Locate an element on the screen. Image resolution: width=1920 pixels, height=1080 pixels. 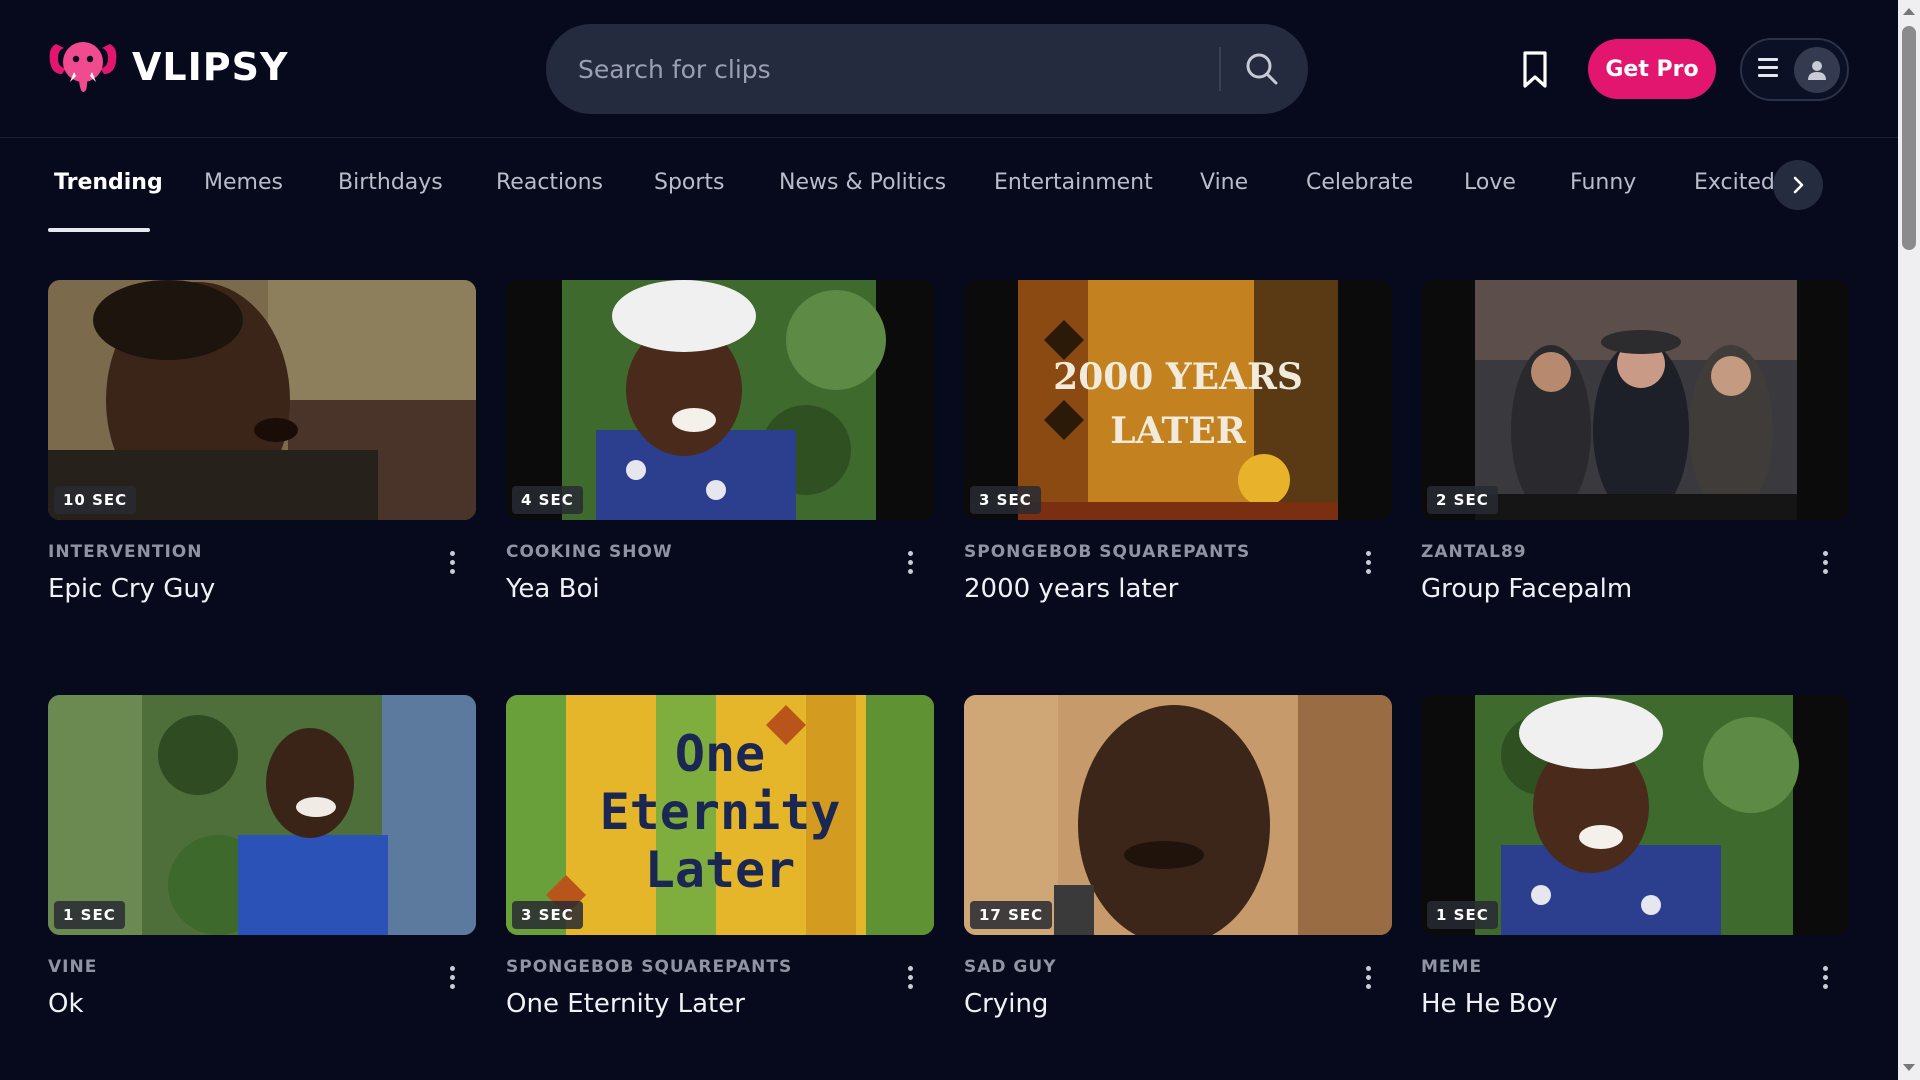
tab-excited: Excited is located at coordinates (1734, 182).